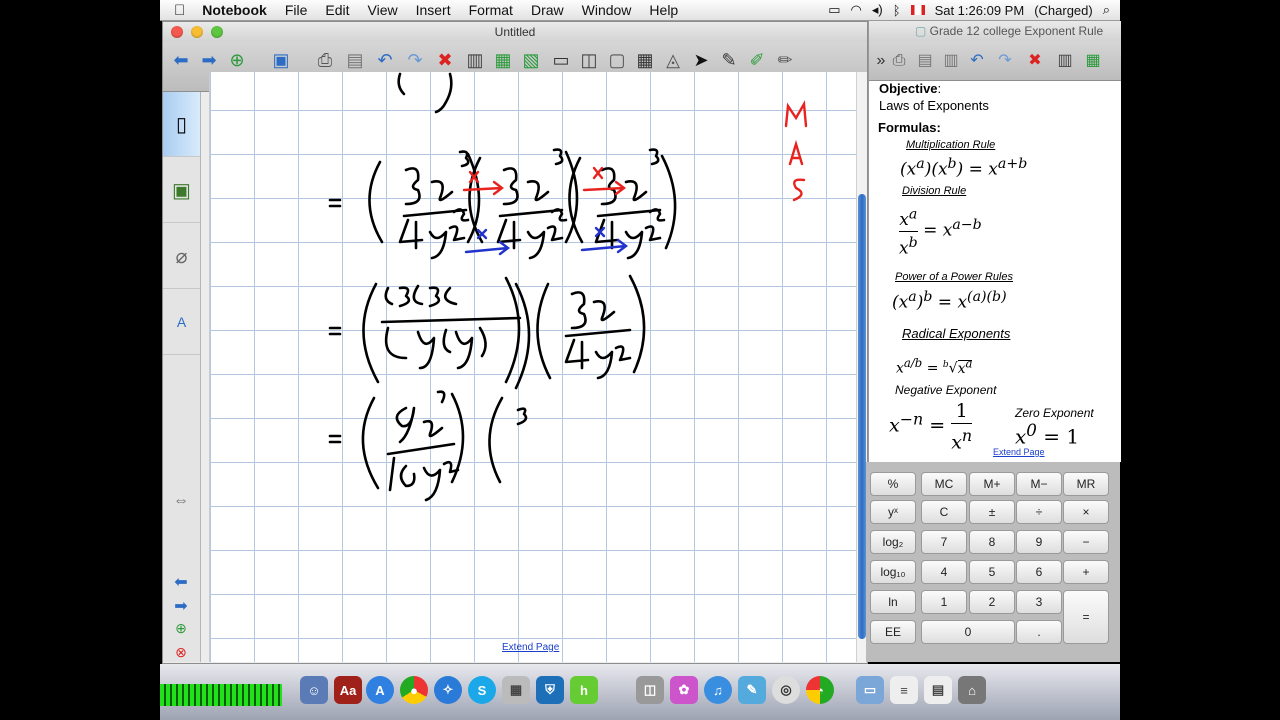  Describe the element at coordinates (893, 572) in the screenshot. I see `calc-key-log10: log₁₀` at that location.